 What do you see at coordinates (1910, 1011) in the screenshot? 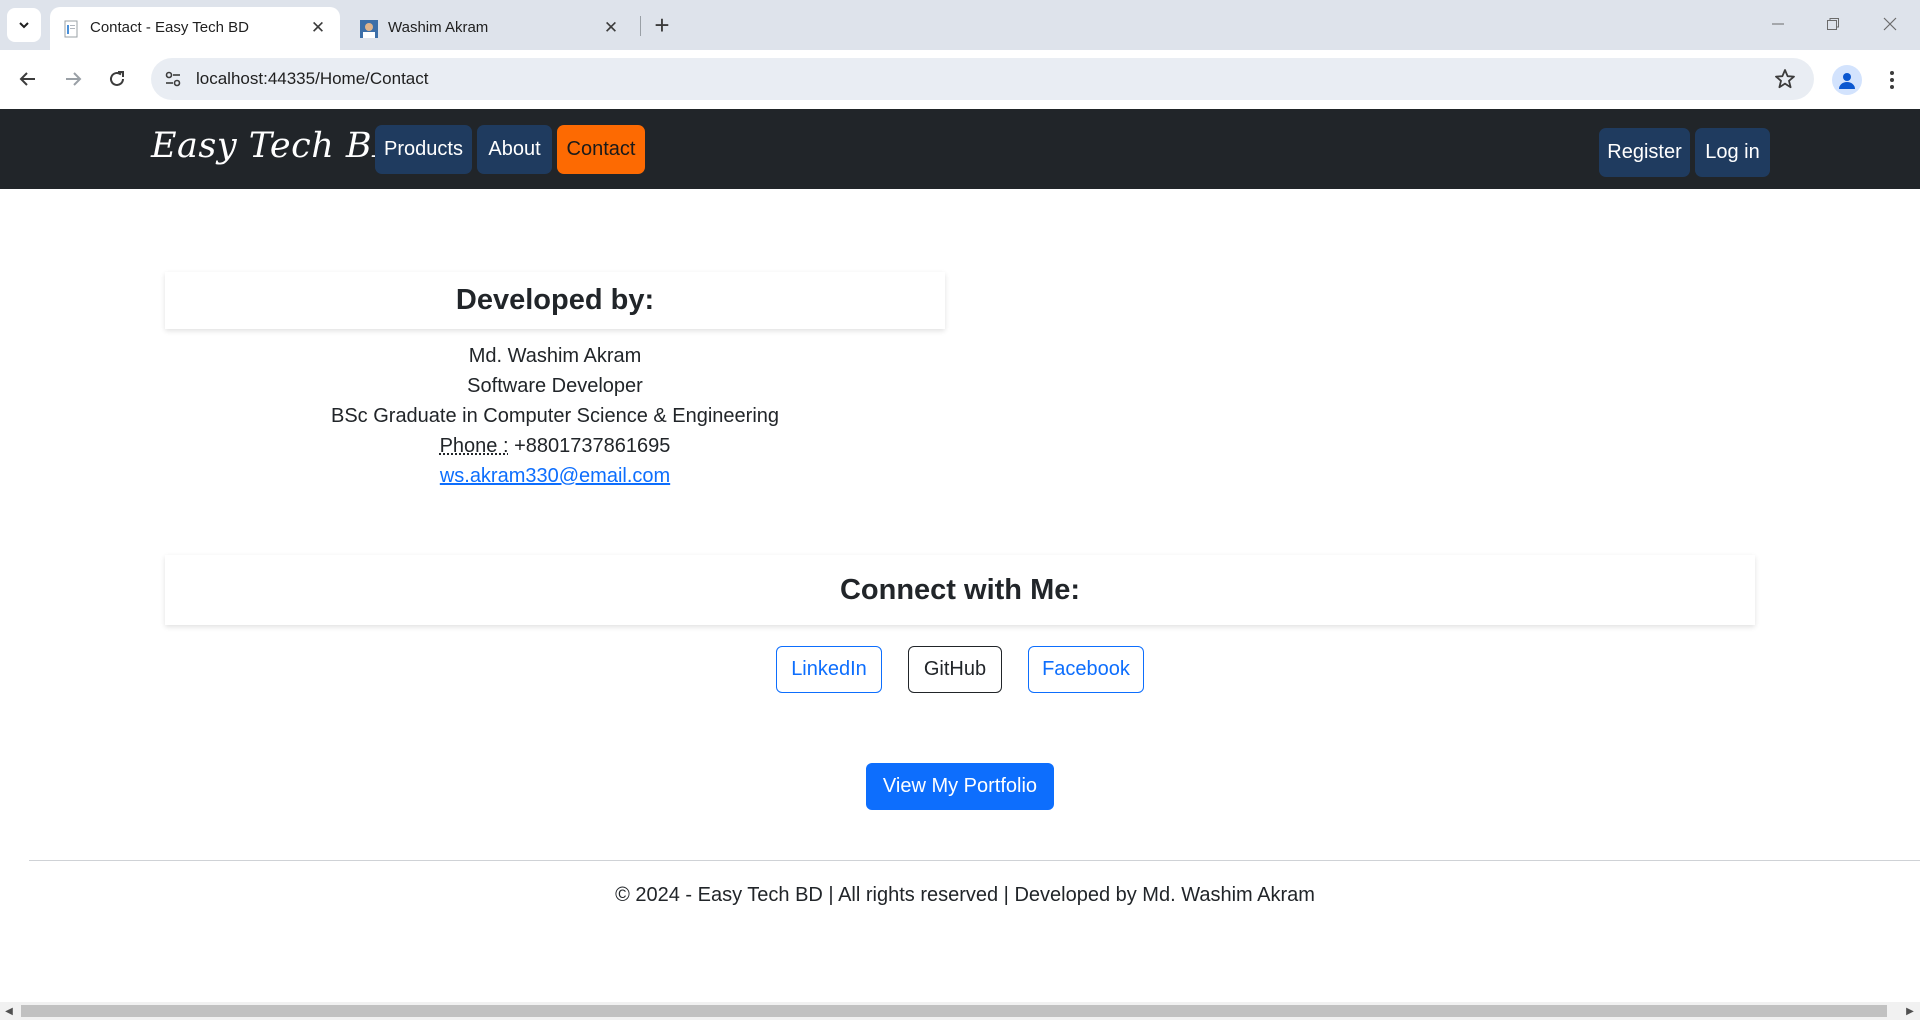
I see `scroll-right-icon: ▶` at bounding box center [1910, 1011].